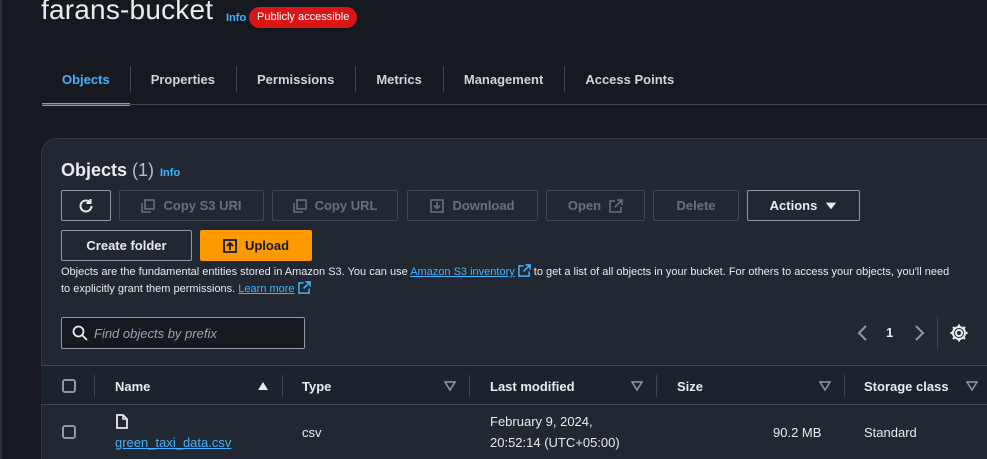 Image resolution: width=987 pixels, height=459 pixels. Describe the element at coordinates (143, 170) in the screenshot. I see `objects-count: (1)` at that location.